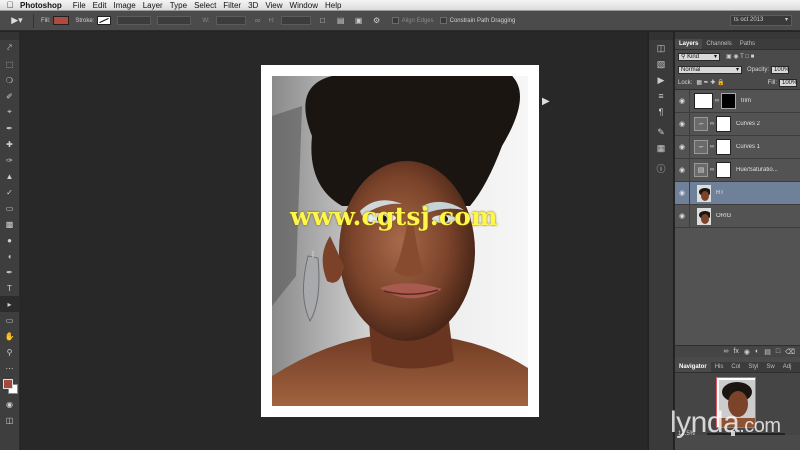  What do you see at coordinates (9, 336) in the screenshot?
I see `hand-tool-icon: ✋` at bounding box center [9, 336].